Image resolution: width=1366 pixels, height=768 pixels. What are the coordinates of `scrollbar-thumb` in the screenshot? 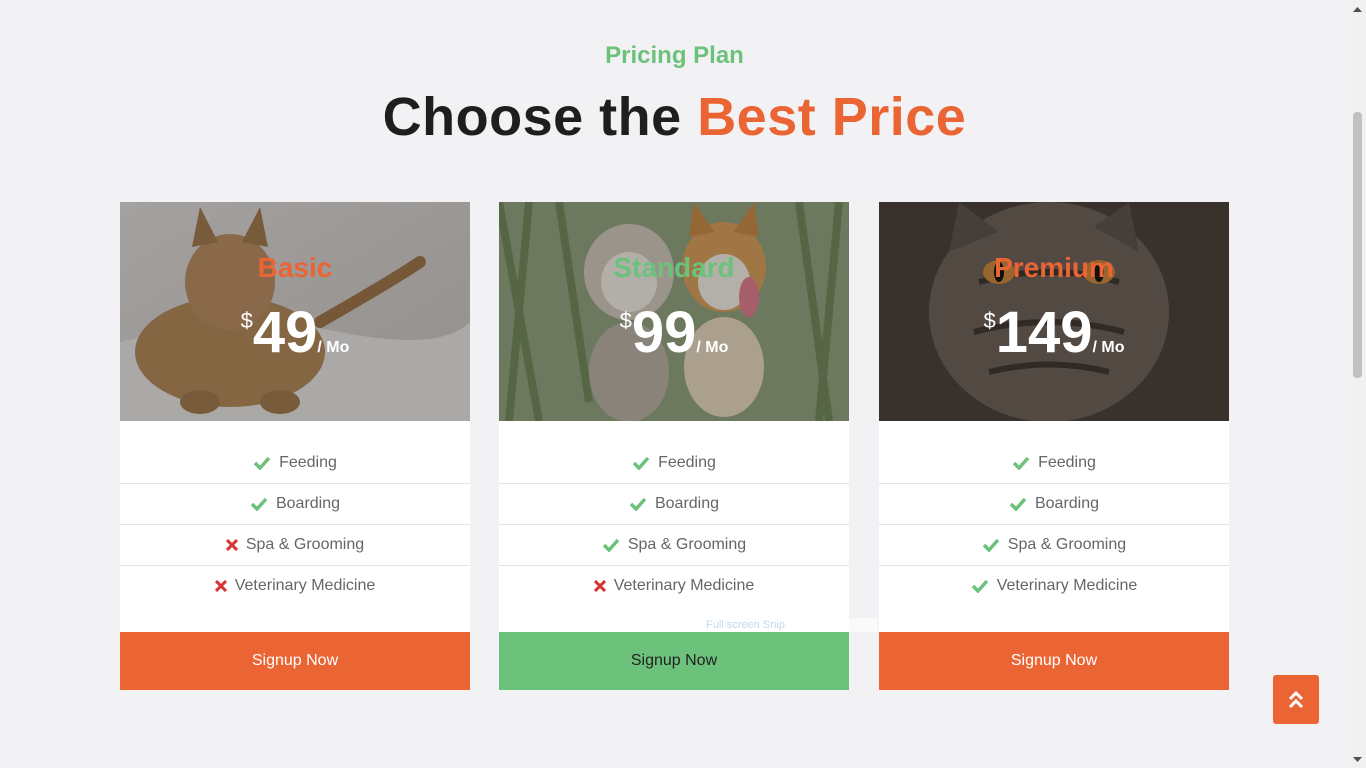 It's located at (1357, 245).